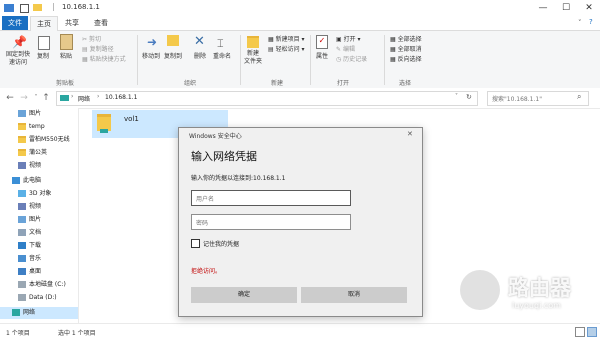 Image resolution: width=600 pixels, height=339 pixels. What do you see at coordinates (29, 246) in the screenshot?
I see `nav-item-downloads: 下载` at bounding box center [29, 246].